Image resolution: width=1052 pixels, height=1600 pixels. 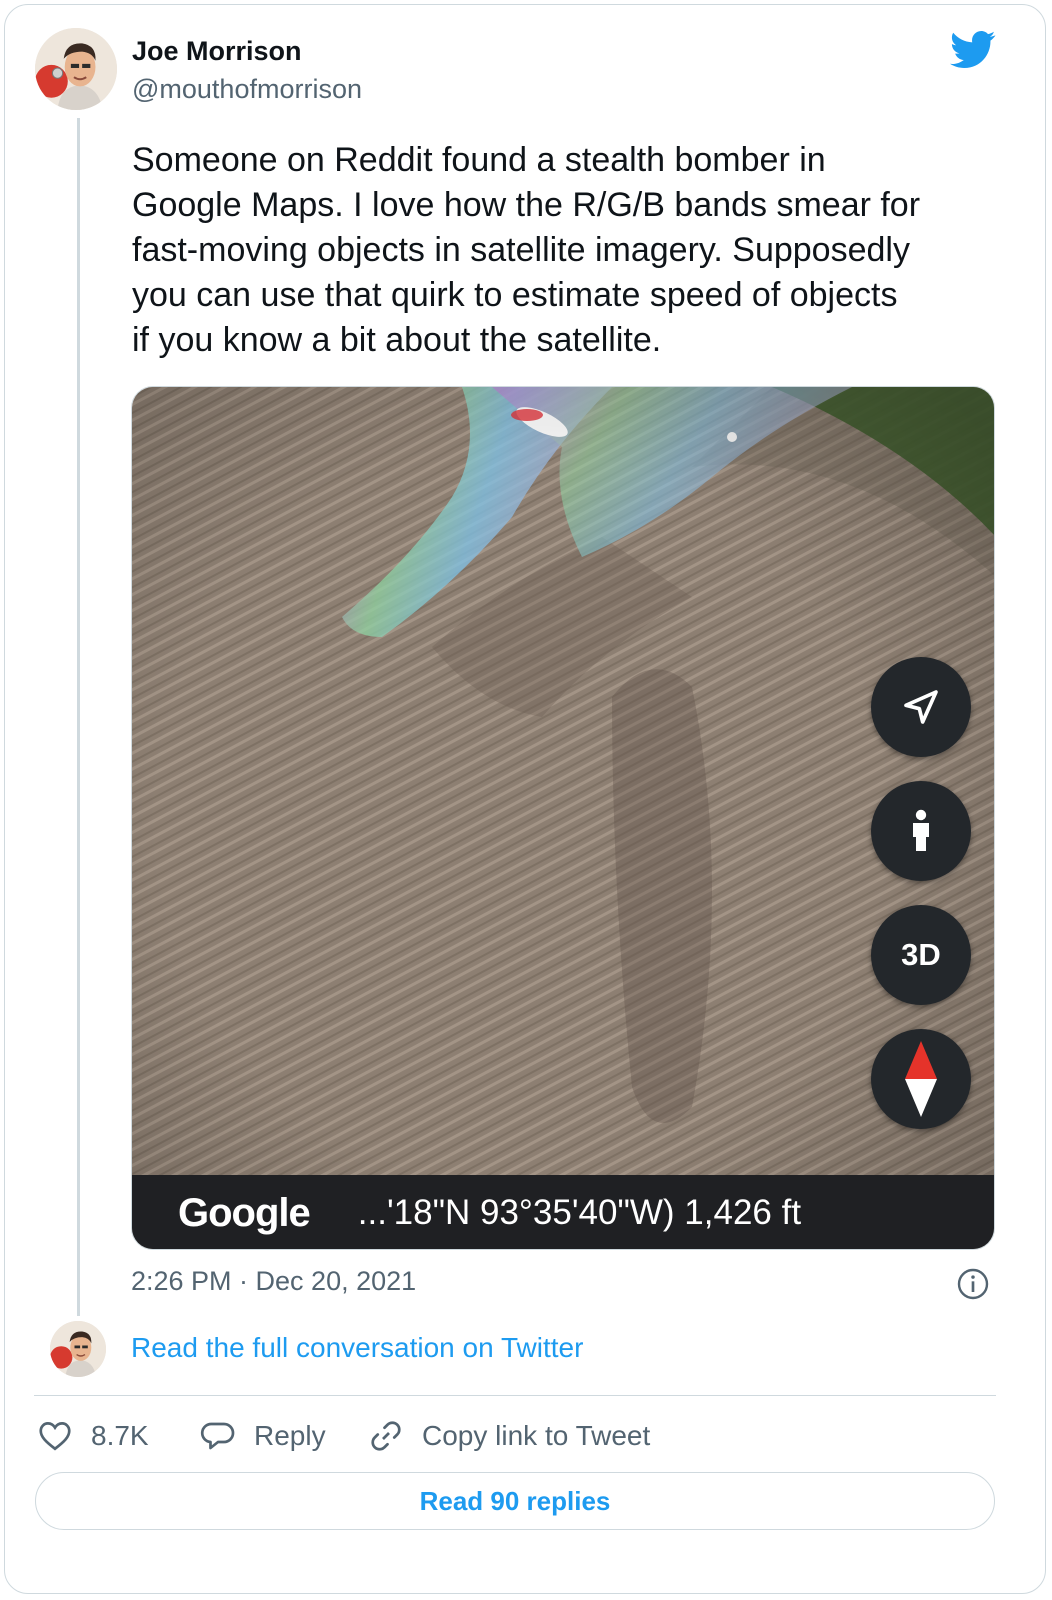 What do you see at coordinates (273, 1281) in the screenshot?
I see `tweet-timestamp: 2:26 PM · Dec 20, 2021` at bounding box center [273, 1281].